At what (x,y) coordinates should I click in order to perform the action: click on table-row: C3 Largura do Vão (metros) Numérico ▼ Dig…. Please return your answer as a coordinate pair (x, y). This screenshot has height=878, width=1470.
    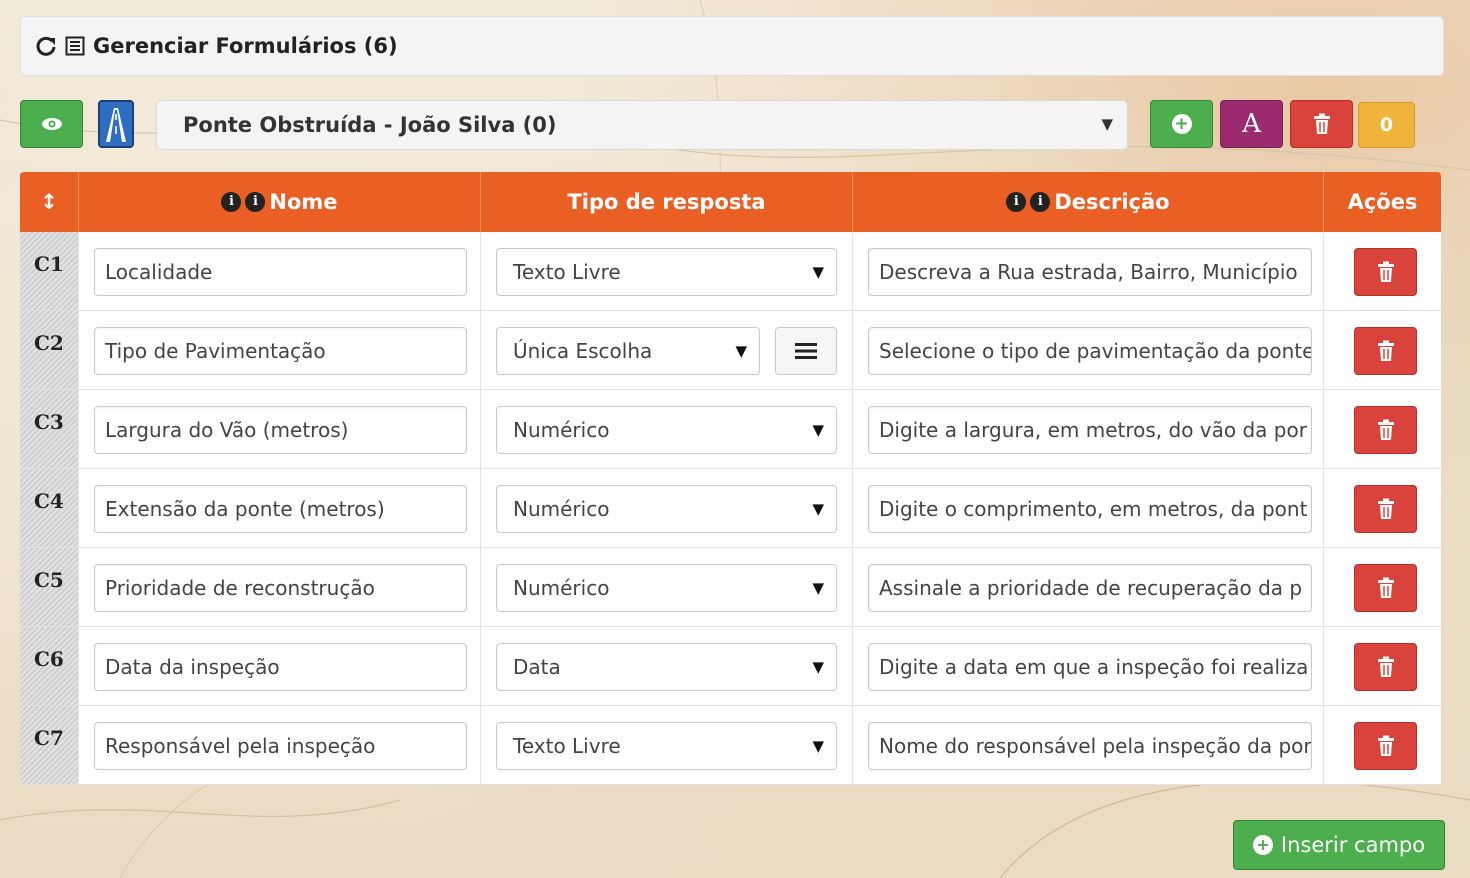
    Looking at the image, I should click on (730, 429).